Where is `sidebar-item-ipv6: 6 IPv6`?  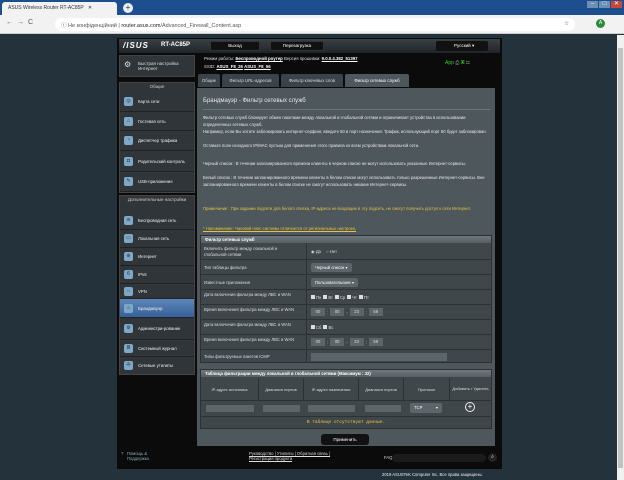 sidebar-item-ipv6: 6 IPv6 is located at coordinates (157, 275).